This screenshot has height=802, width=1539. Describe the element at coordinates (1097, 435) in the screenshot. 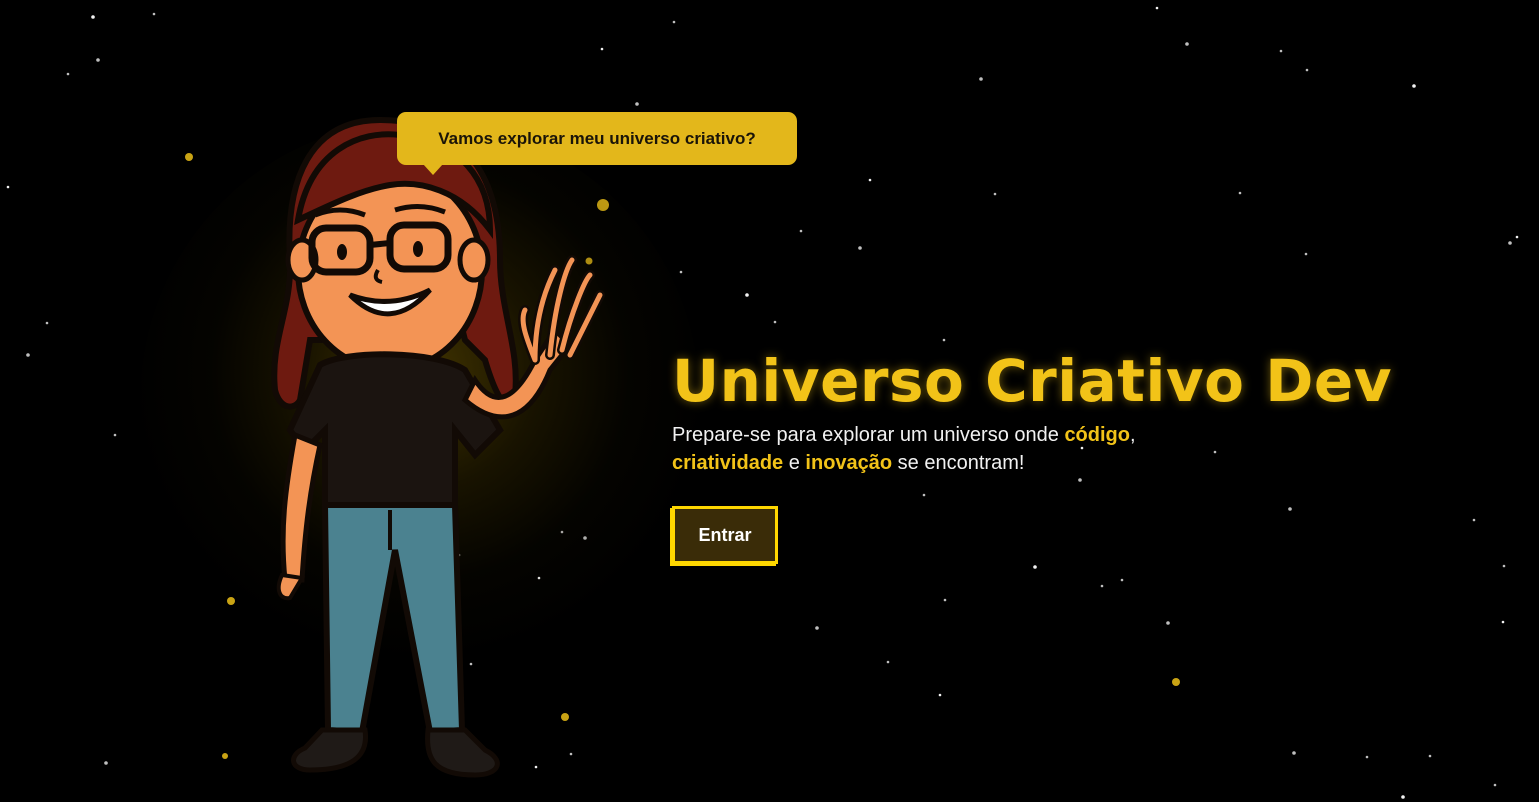

I see `tagline-highlight-codigo: código` at that location.